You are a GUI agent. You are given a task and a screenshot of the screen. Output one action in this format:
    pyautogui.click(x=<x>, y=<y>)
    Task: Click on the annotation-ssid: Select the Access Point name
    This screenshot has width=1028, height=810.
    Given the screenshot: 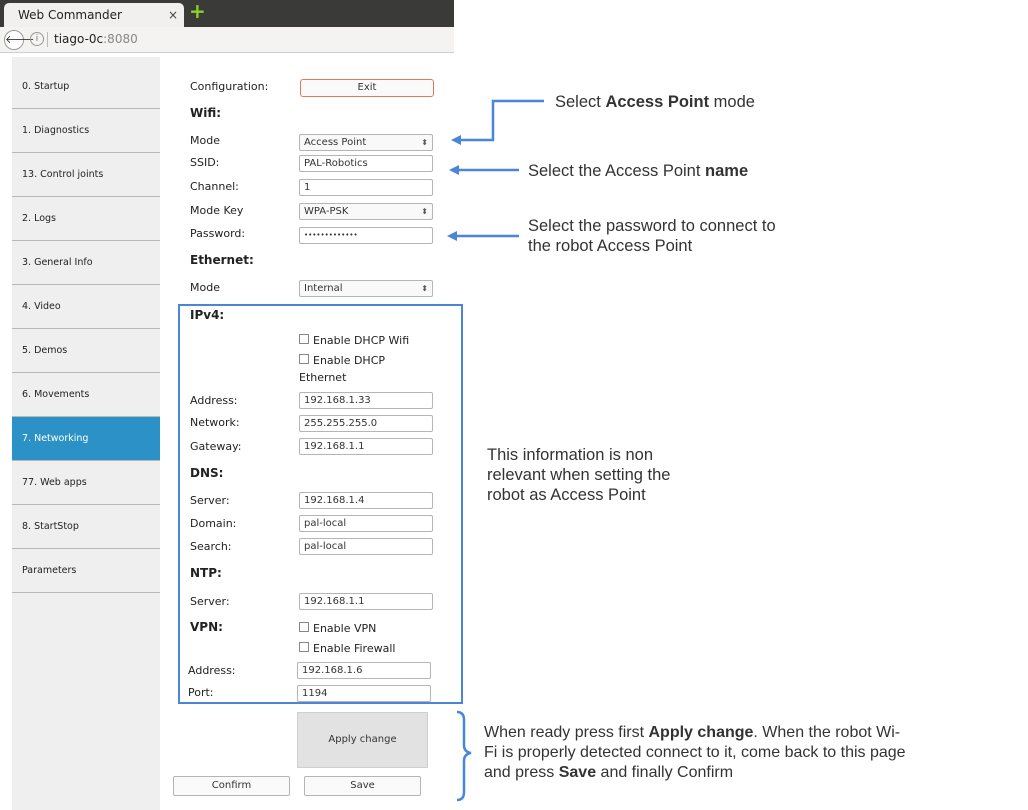 What is the action you would take?
    pyautogui.click(x=638, y=171)
    